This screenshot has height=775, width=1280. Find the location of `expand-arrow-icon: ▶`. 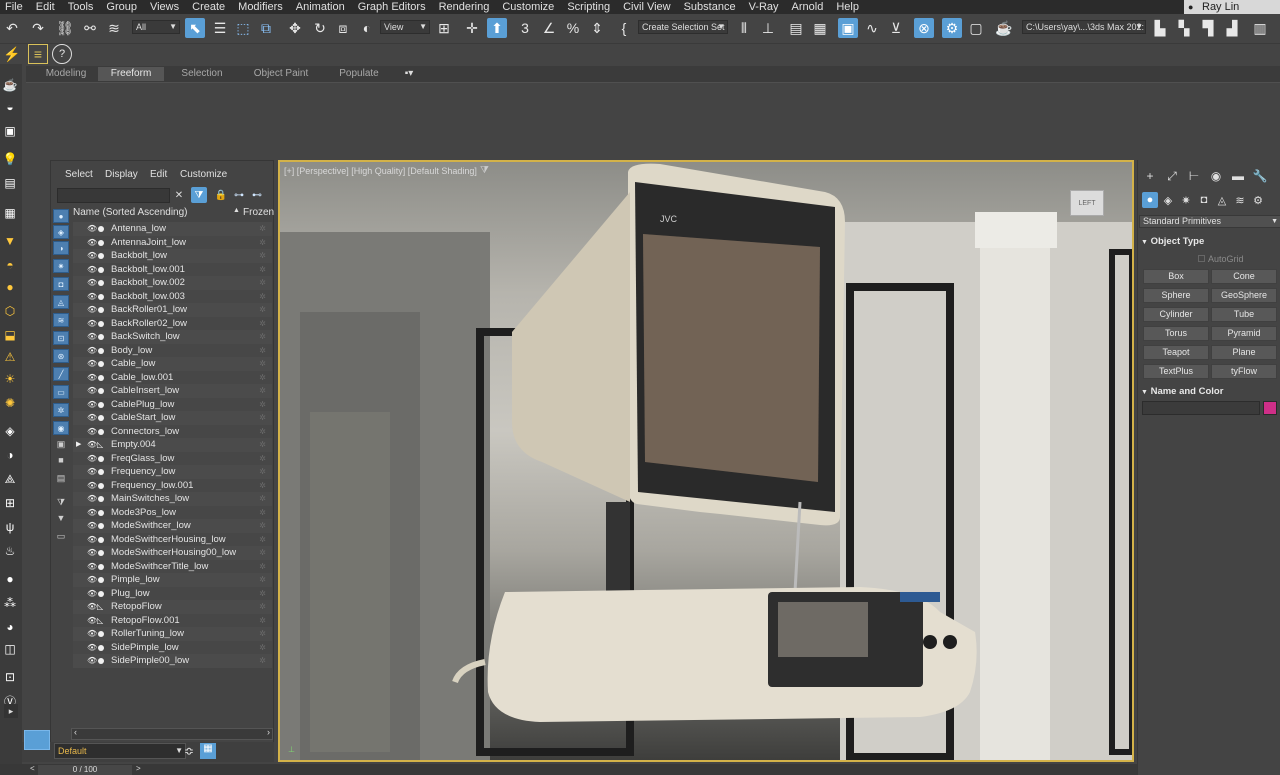

expand-arrow-icon: ▶ is located at coordinates (78, 445).